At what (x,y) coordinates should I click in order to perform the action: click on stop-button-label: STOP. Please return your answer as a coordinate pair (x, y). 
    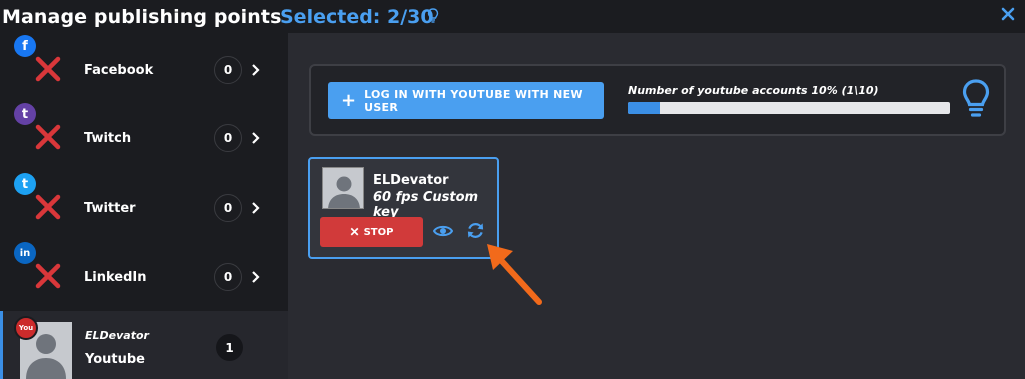
    Looking at the image, I should click on (378, 232).